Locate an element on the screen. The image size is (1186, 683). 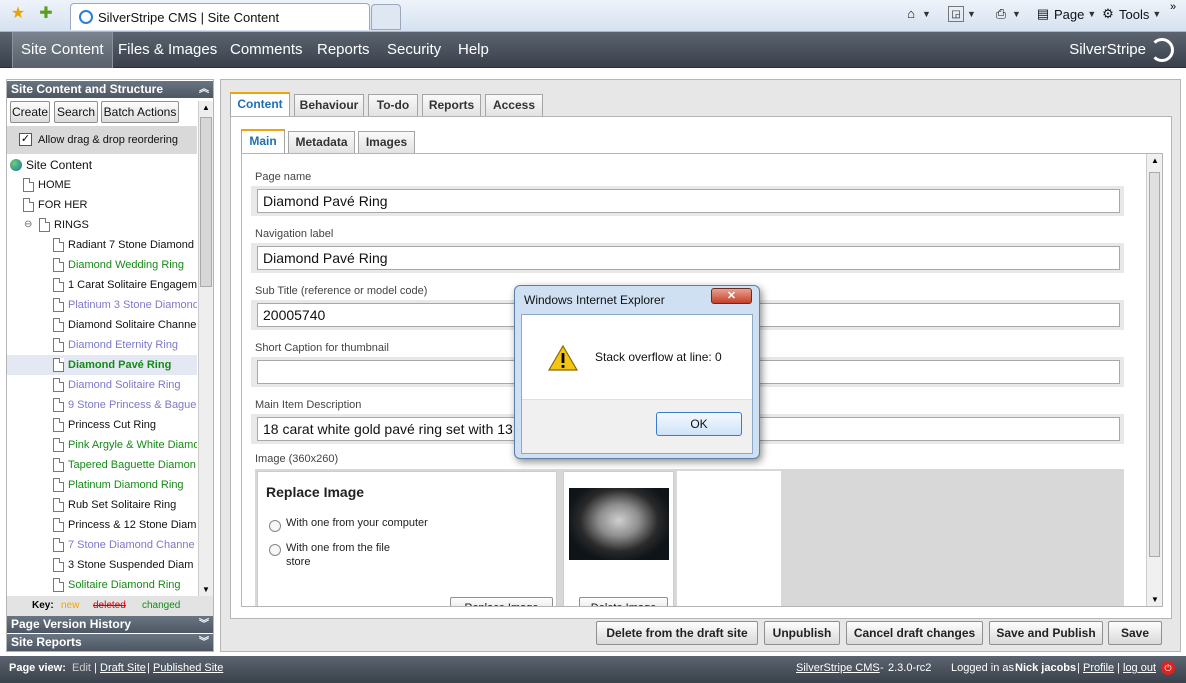
subtab-main: Main is located at coordinates (263, 141).